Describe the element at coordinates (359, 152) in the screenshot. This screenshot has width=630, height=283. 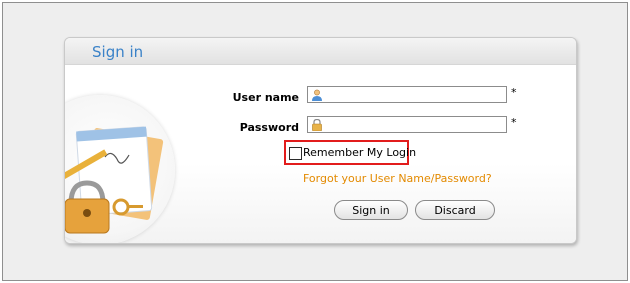
I see `remember-login-label: Remember My Login` at that location.